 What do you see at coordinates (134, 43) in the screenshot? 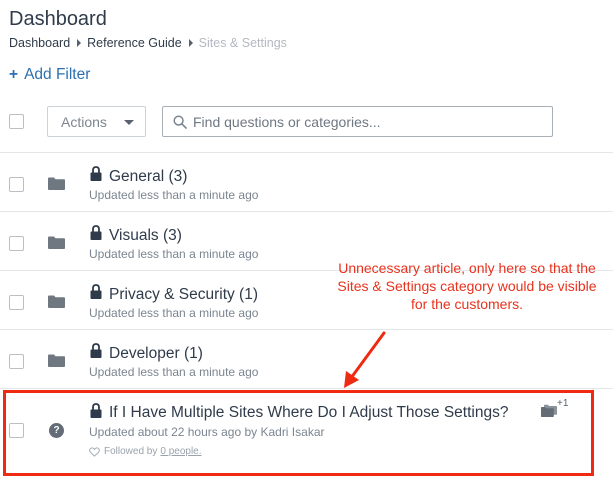
I see `breadcrumb-item-reference-guide: Reference Guide` at bounding box center [134, 43].